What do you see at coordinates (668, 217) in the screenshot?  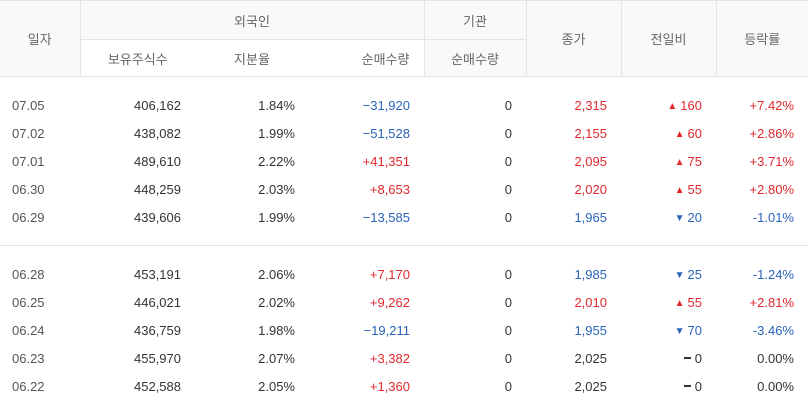 I see `row-change: ▼ 20` at bounding box center [668, 217].